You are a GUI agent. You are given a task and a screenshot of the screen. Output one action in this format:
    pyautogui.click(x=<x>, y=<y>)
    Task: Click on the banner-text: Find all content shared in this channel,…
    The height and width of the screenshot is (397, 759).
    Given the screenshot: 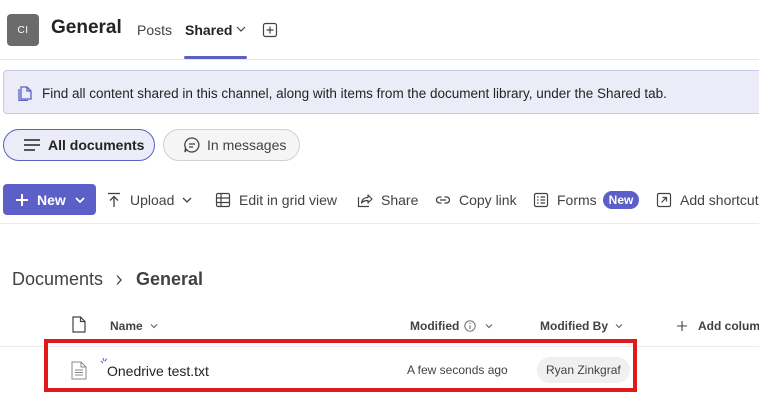 What is the action you would take?
    pyautogui.click(x=354, y=93)
    